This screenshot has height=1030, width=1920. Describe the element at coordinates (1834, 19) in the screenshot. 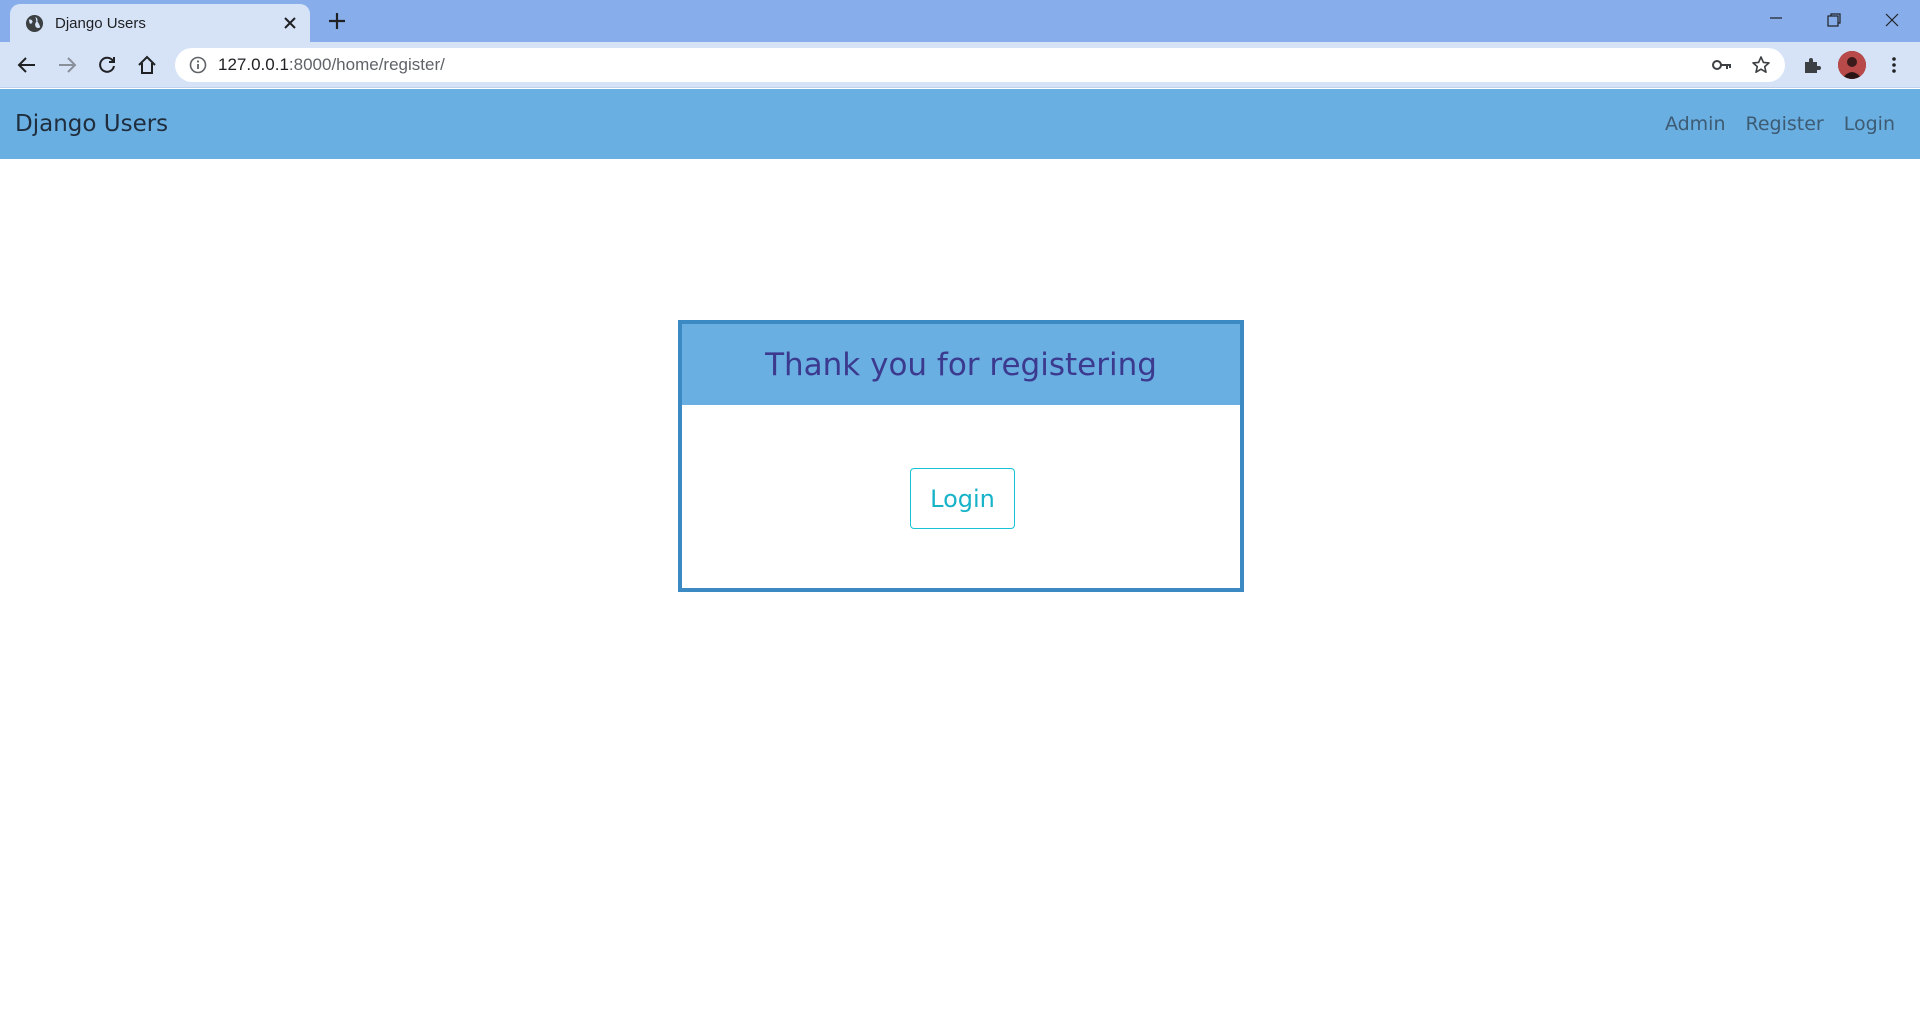

I see `restore-icon` at that location.